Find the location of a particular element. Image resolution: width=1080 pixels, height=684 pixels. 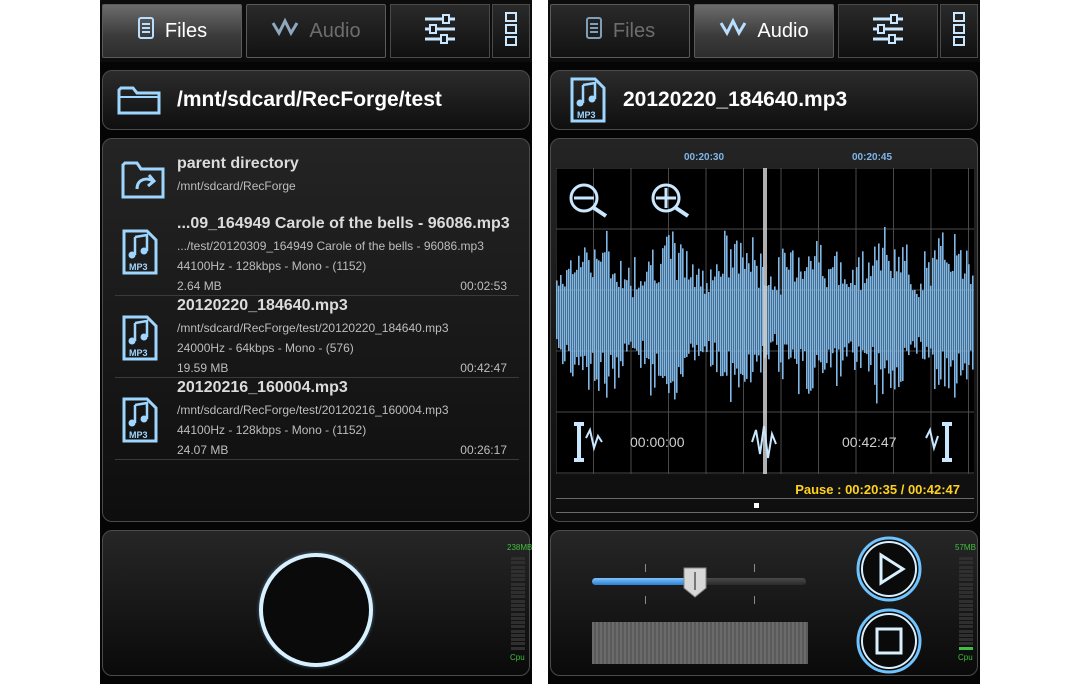

tab-audio-label: Audio is located at coordinates (335, 30).